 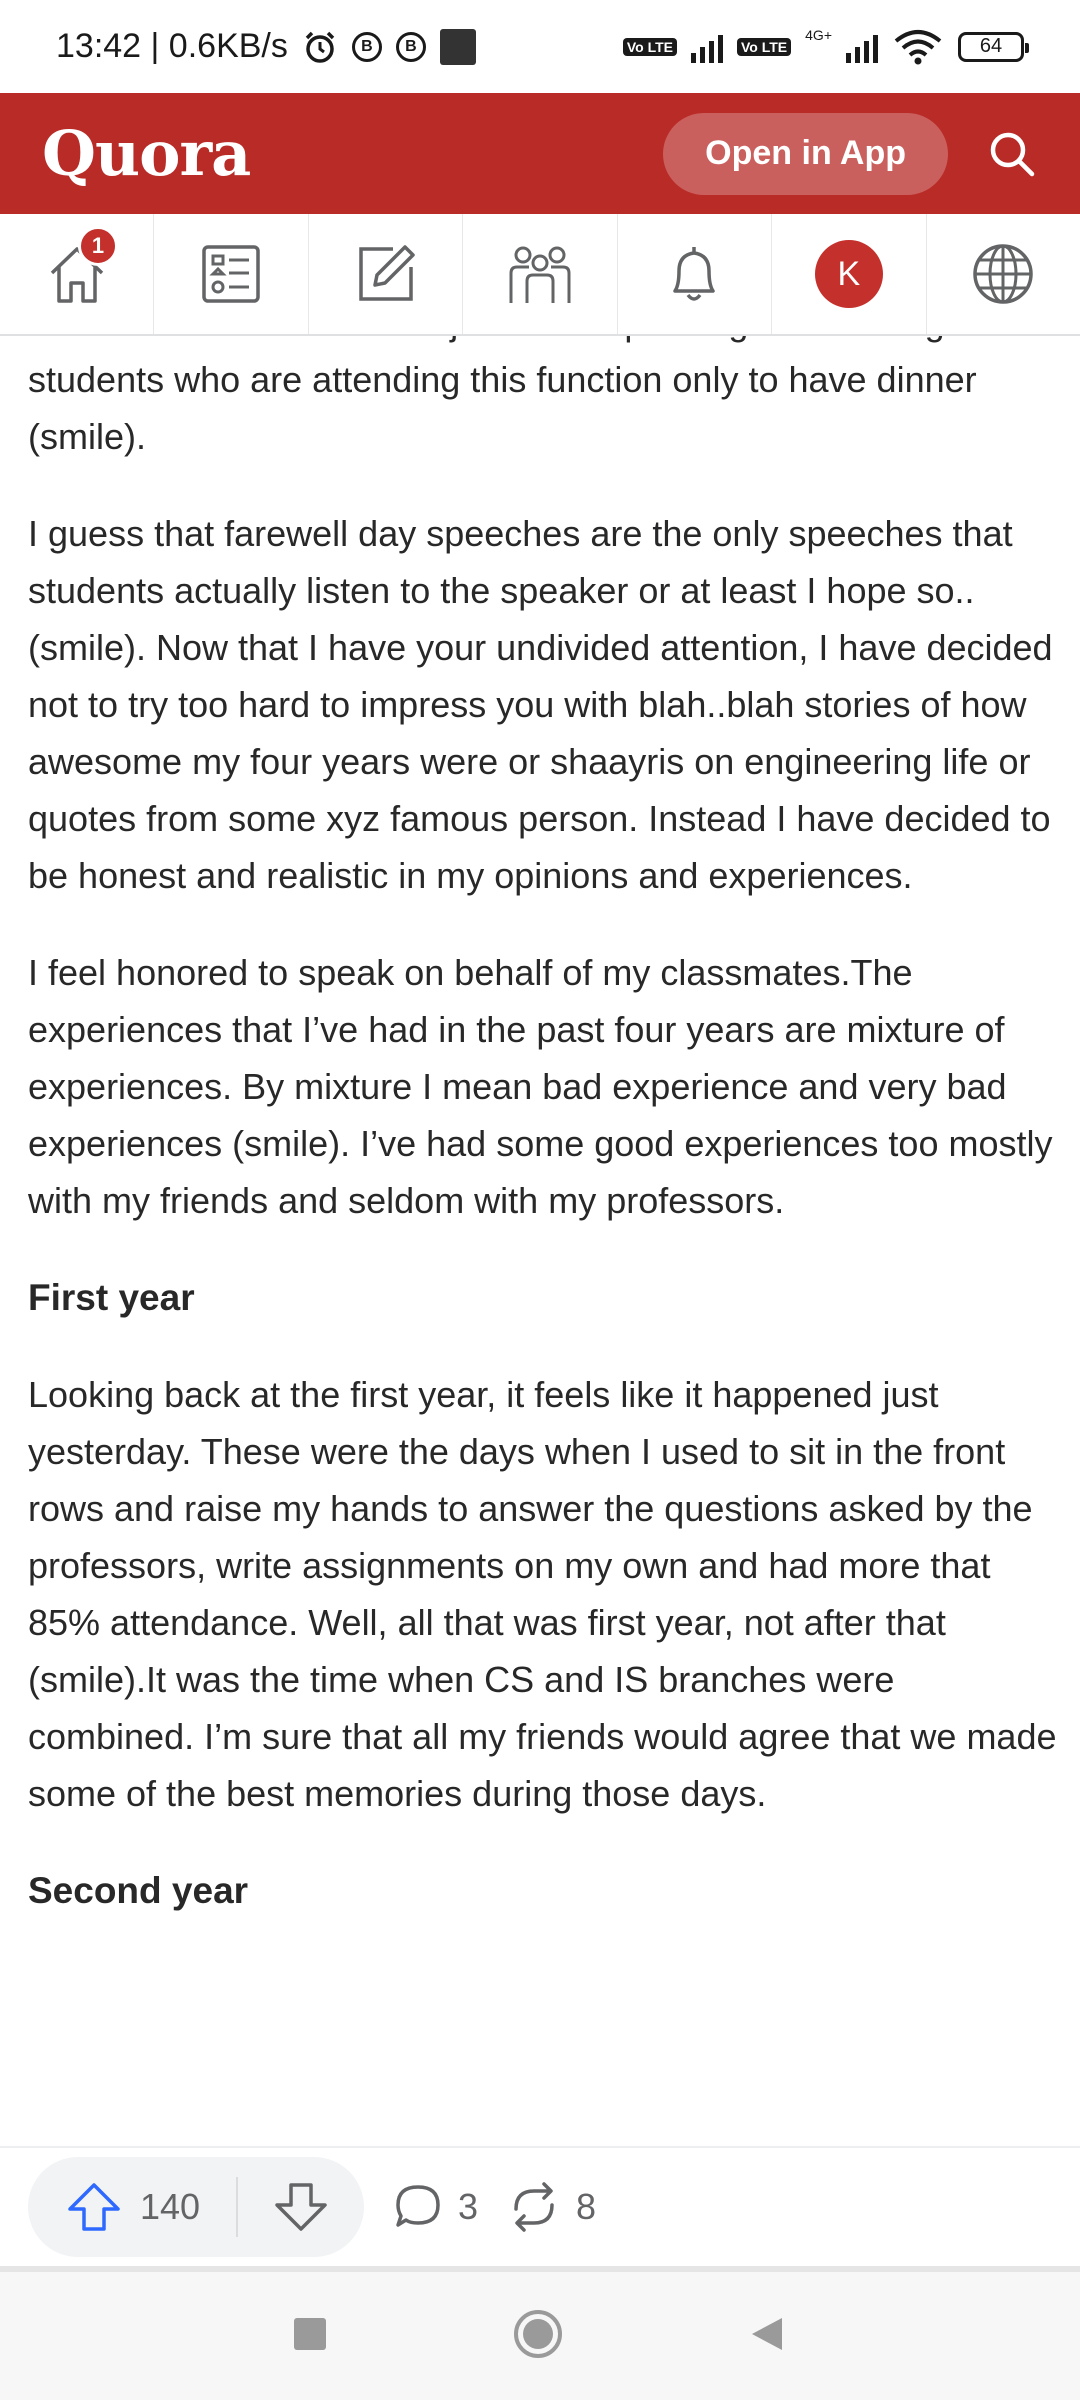 I want to click on status-bar: 13:42 | 0.6KB/s B B Vo LTE Vo LTE 4G+ 64, so click(x=540, y=46).